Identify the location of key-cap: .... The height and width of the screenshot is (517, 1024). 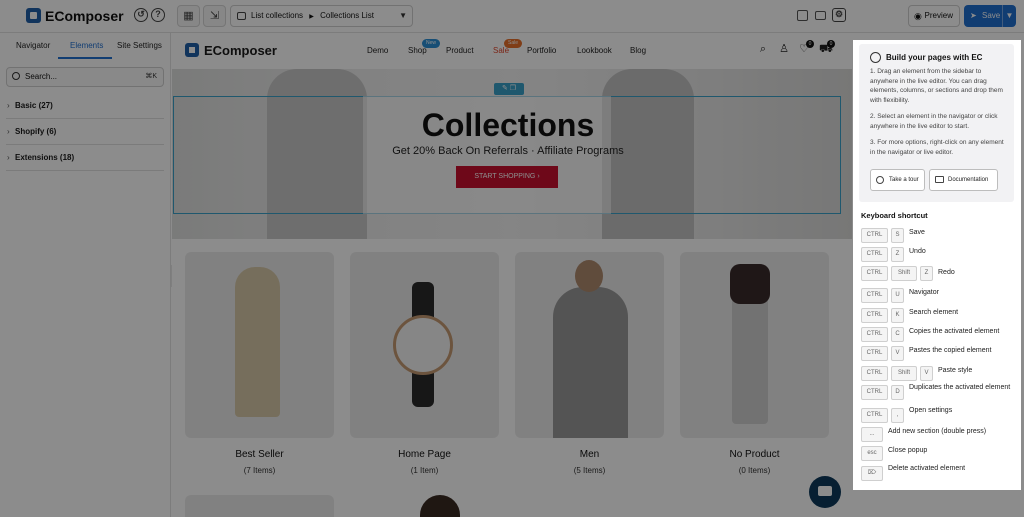
(872, 434).